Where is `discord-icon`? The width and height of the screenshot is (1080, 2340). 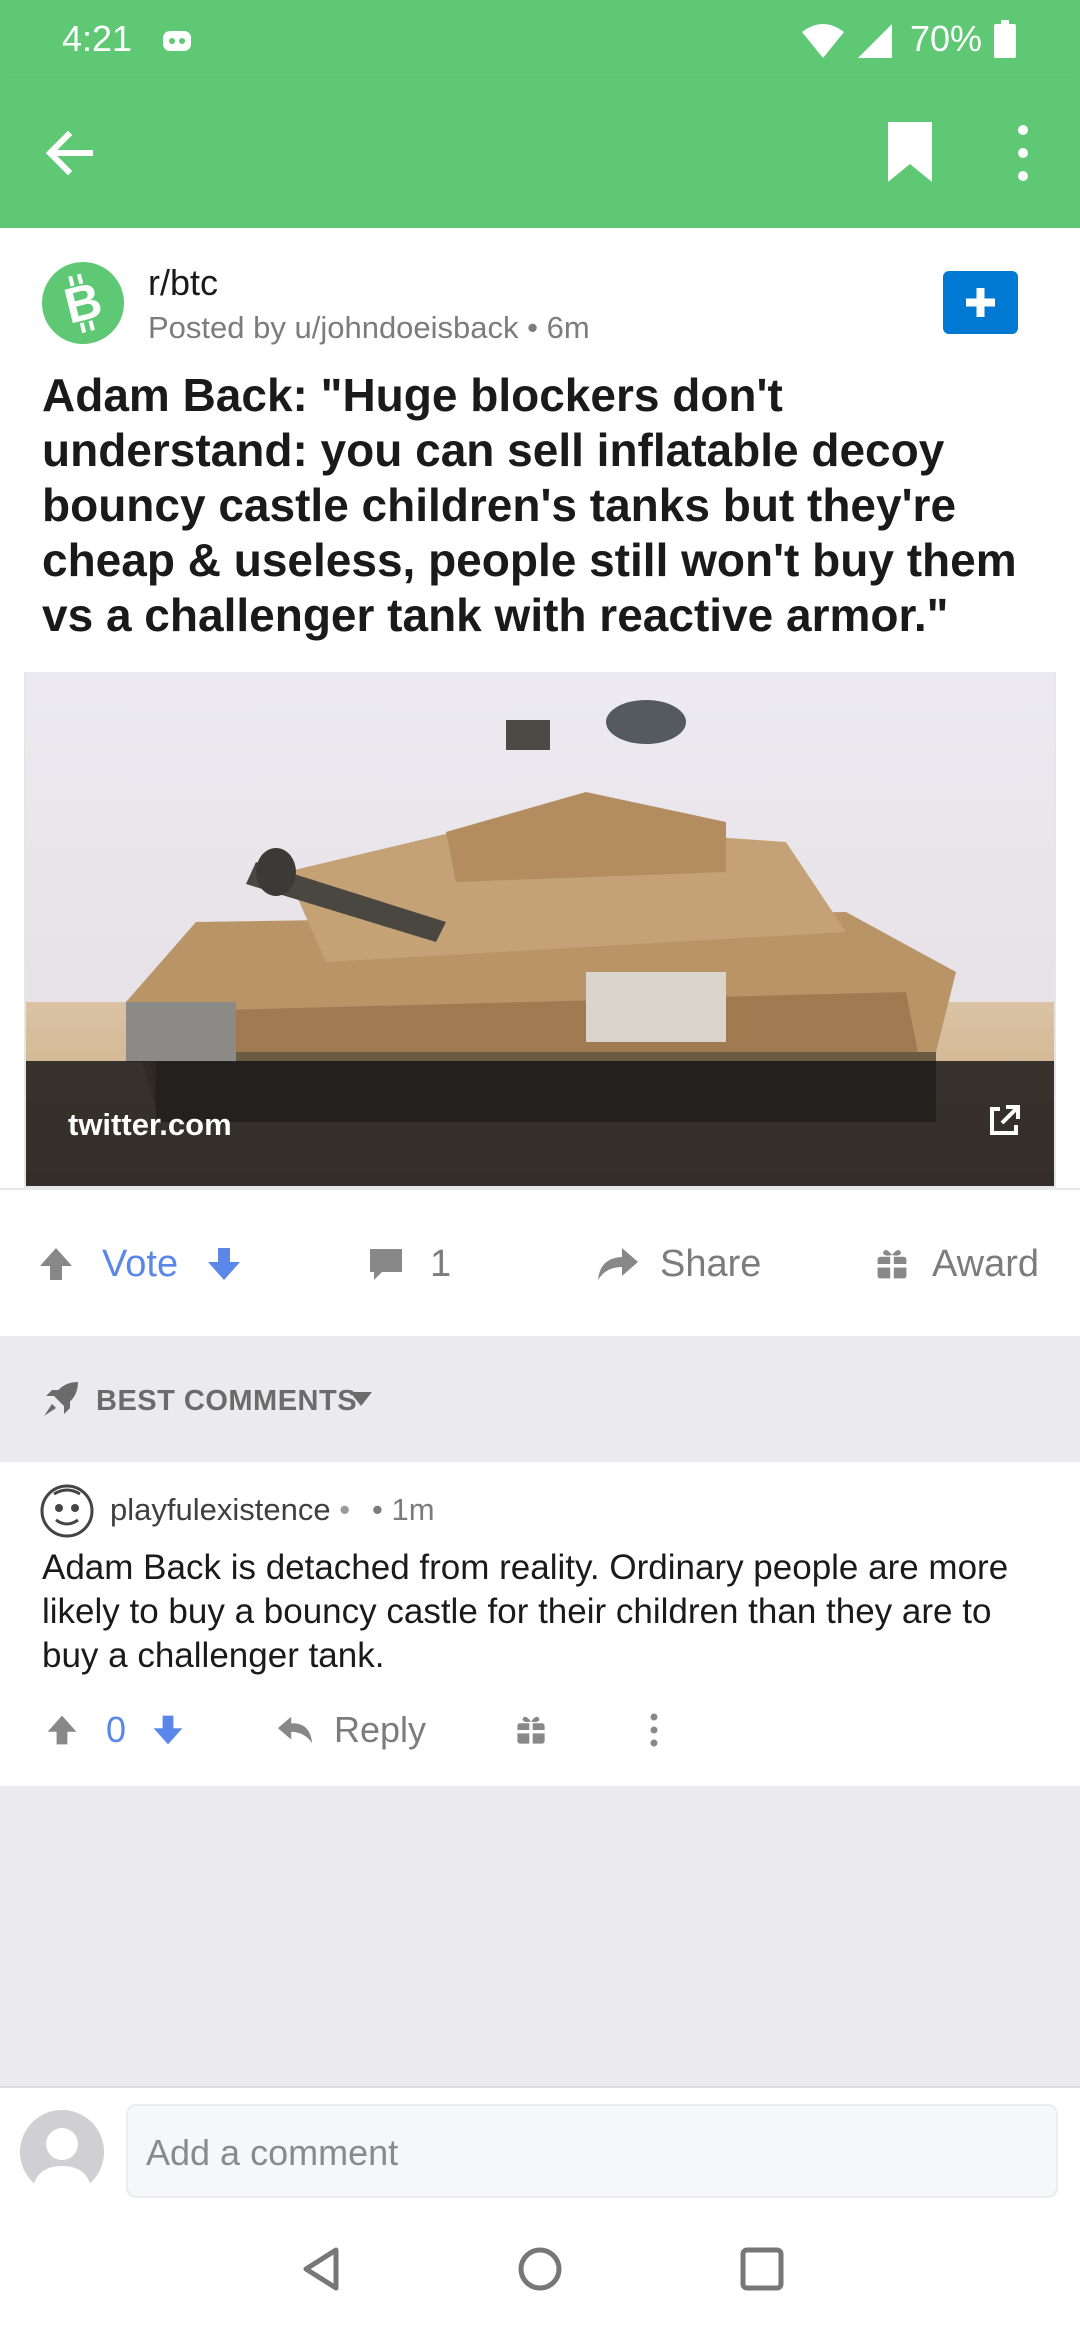 discord-icon is located at coordinates (177, 41).